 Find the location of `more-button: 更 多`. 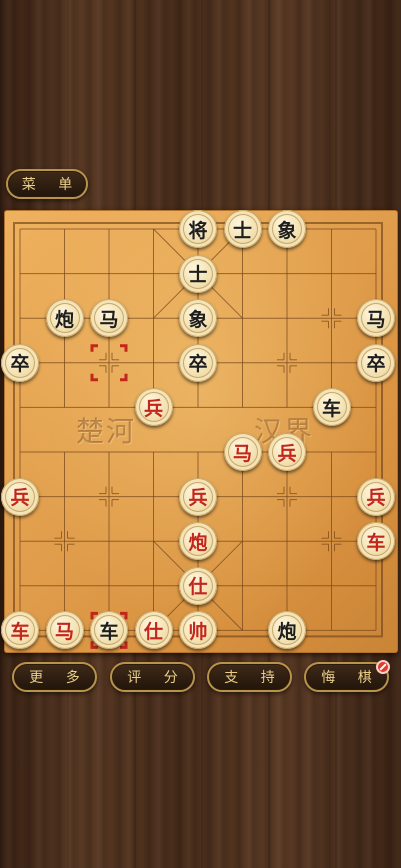

more-button: 更 多 is located at coordinates (54, 677).